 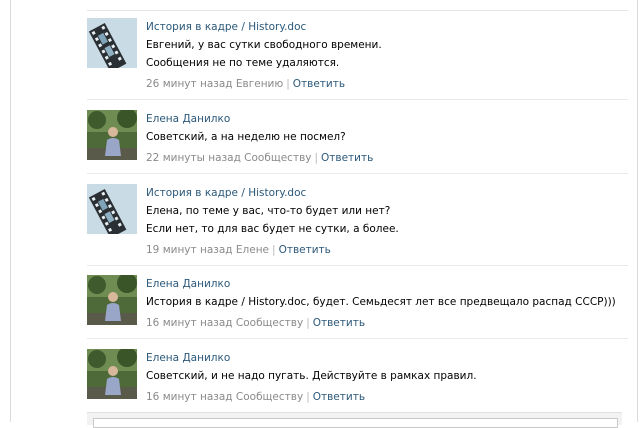 I want to click on page-right-border, so click(x=637, y=211).